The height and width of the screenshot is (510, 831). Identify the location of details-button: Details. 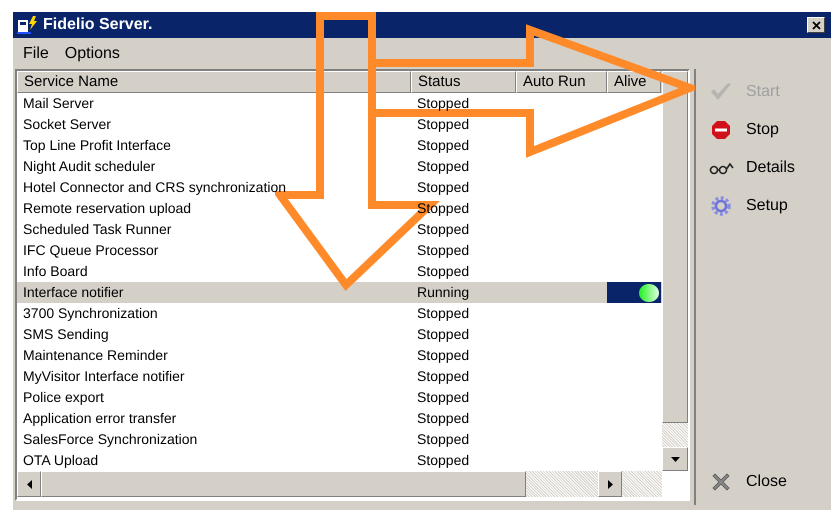
(763, 168).